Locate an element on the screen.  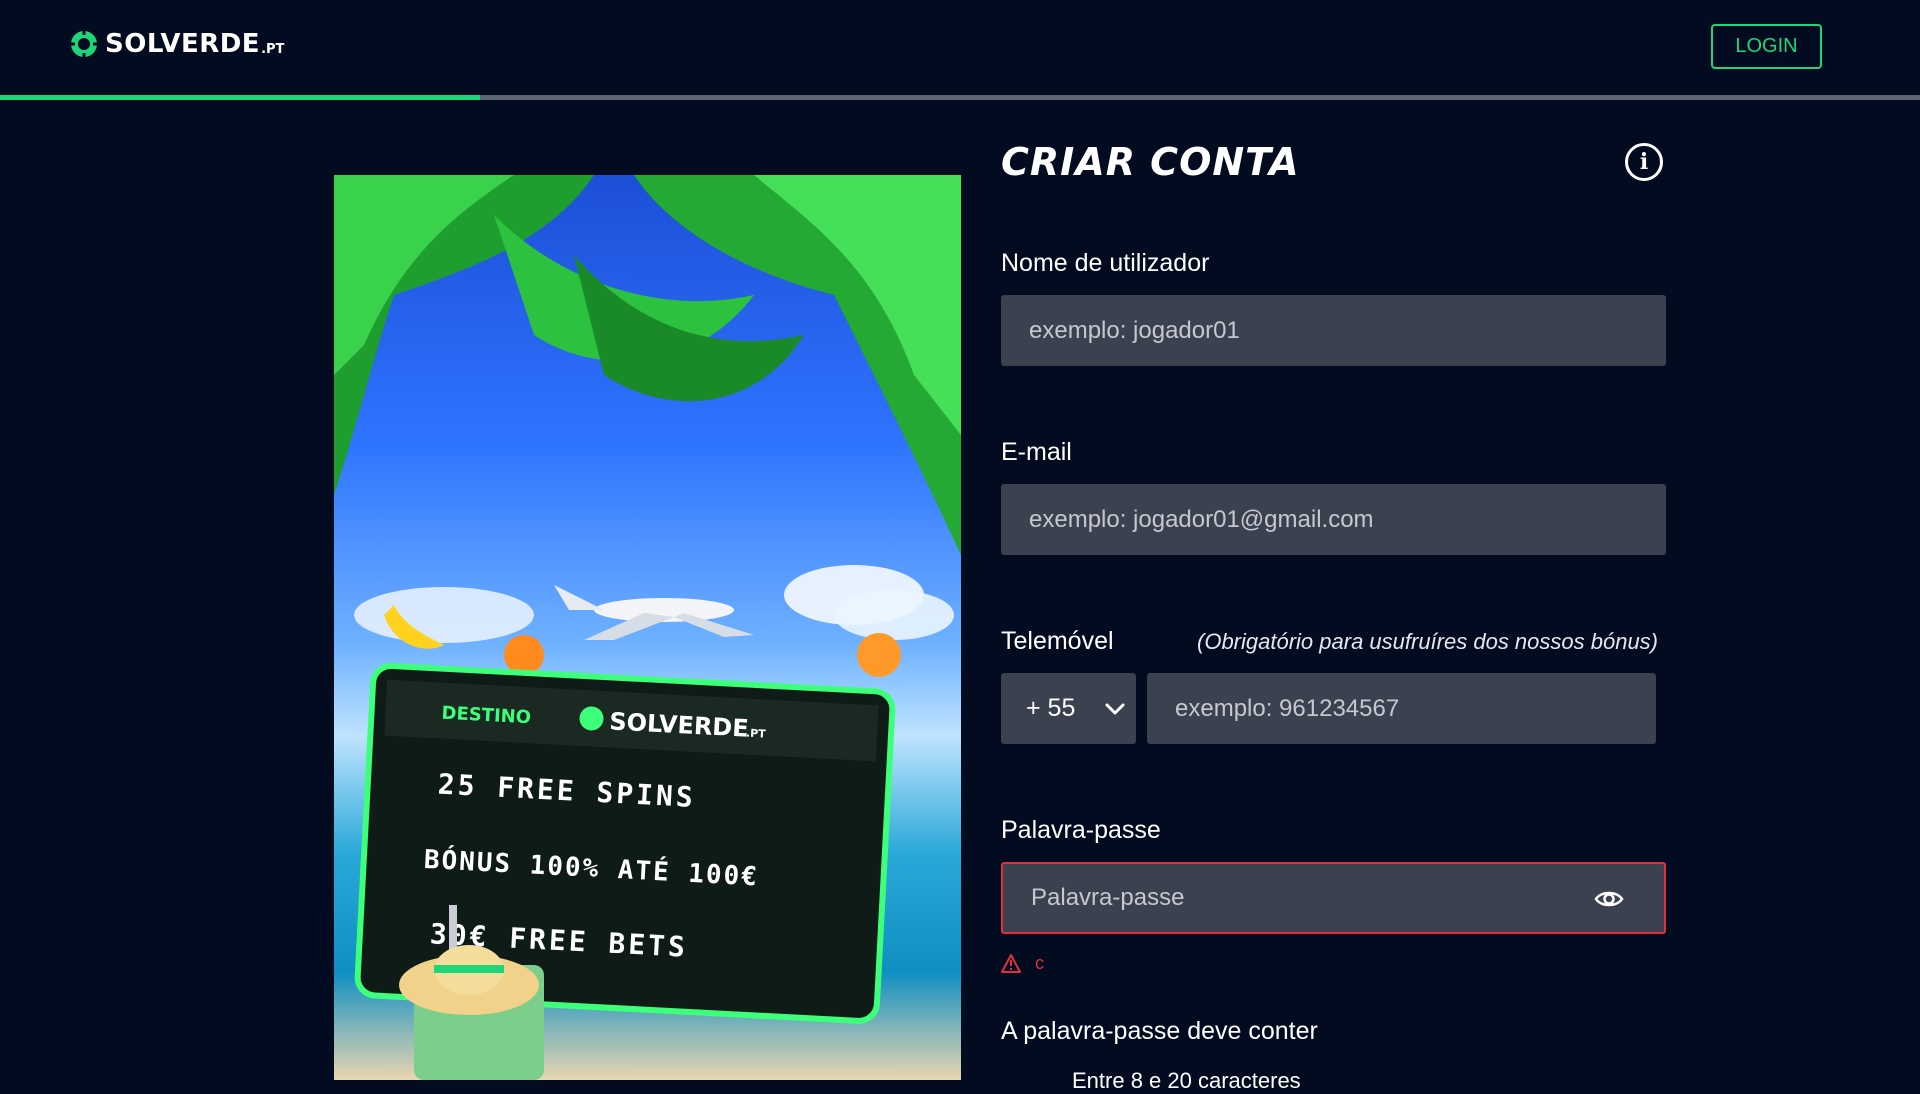
password-error-text: c is located at coordinates (1039, 963).